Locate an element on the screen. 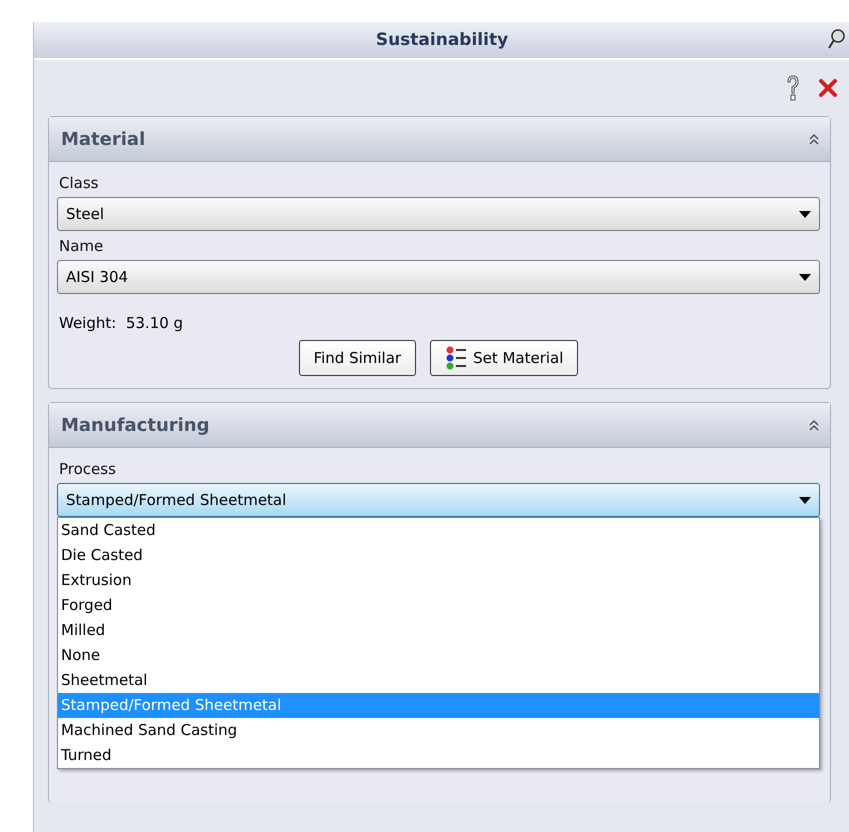  dropdown-option: Forged is located at coordinates (438, 605).